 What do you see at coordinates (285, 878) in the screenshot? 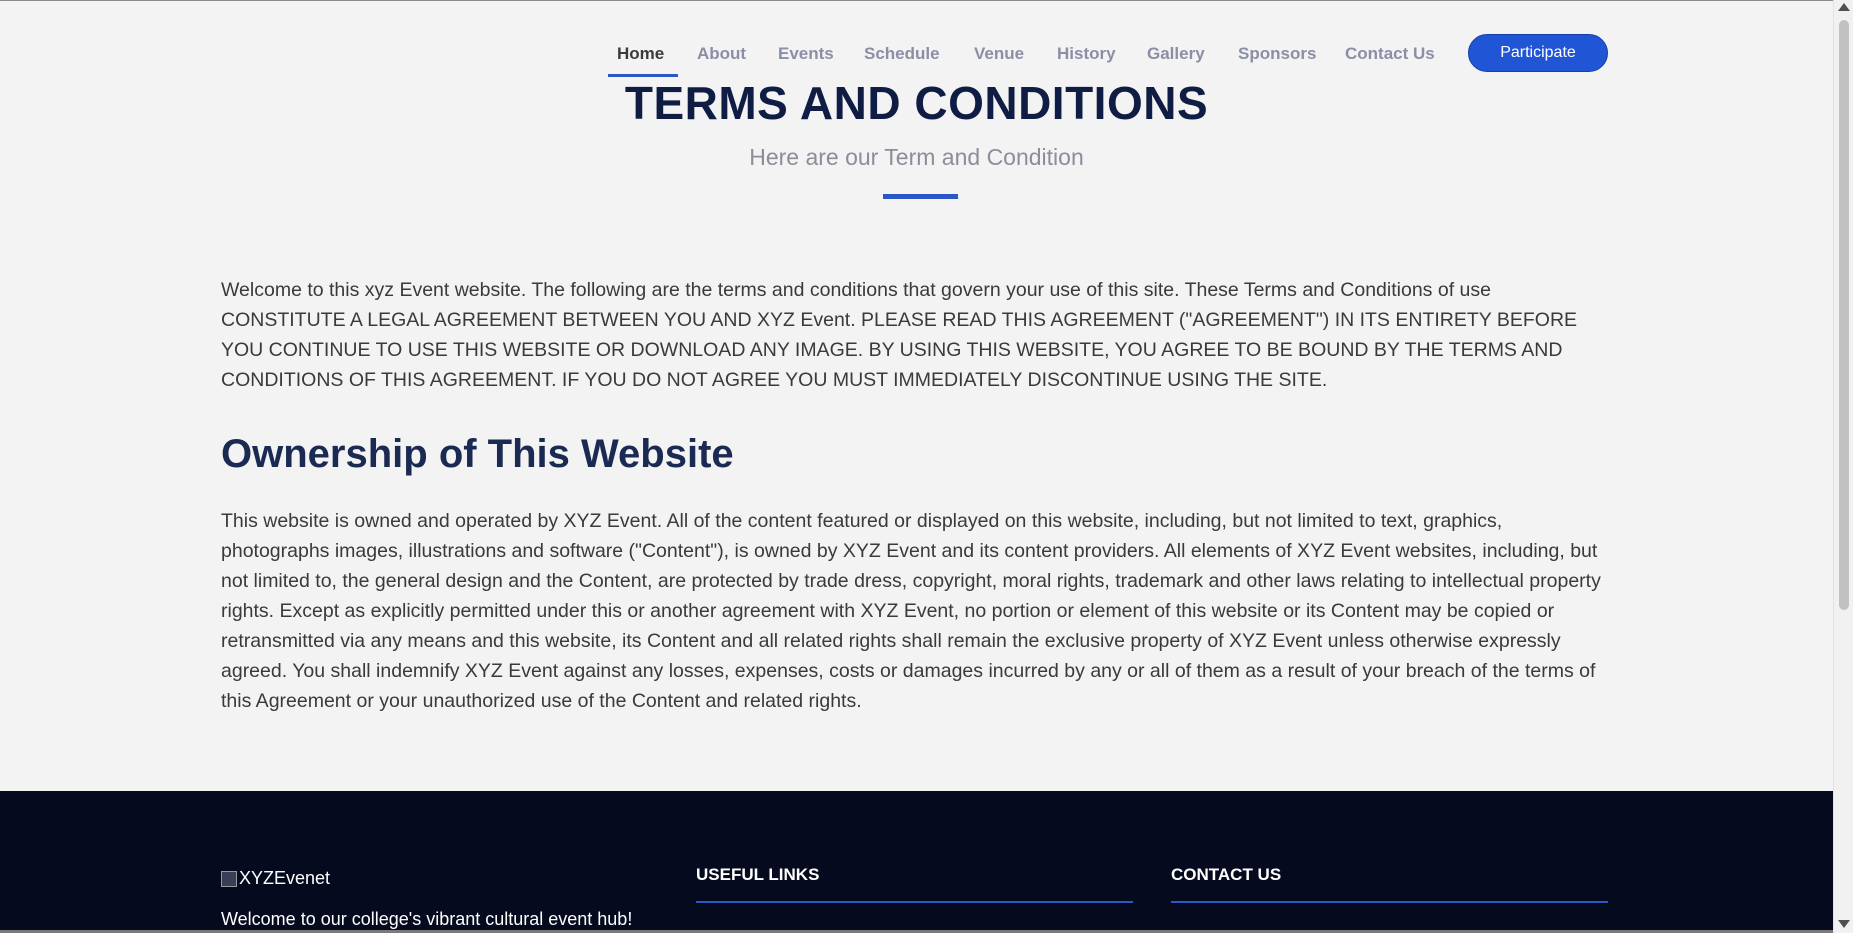
I see `footer-logo-alt: XYZEvenet` at bounding box center [285, 878].